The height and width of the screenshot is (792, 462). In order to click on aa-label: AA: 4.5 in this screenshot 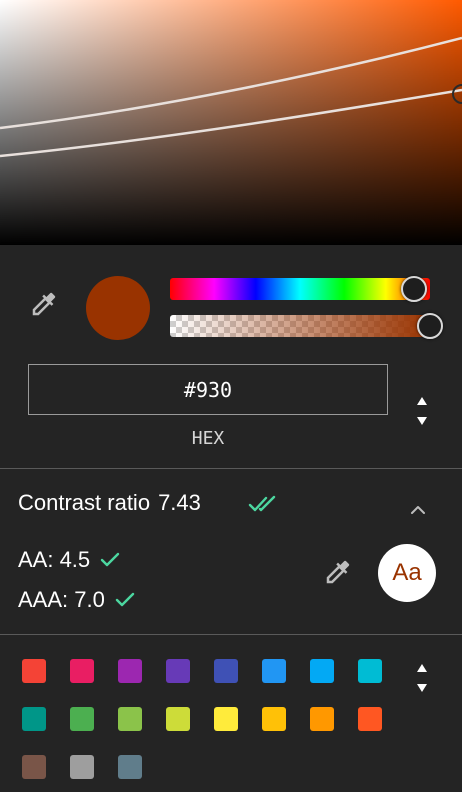, I will do `click(54, 559)`.